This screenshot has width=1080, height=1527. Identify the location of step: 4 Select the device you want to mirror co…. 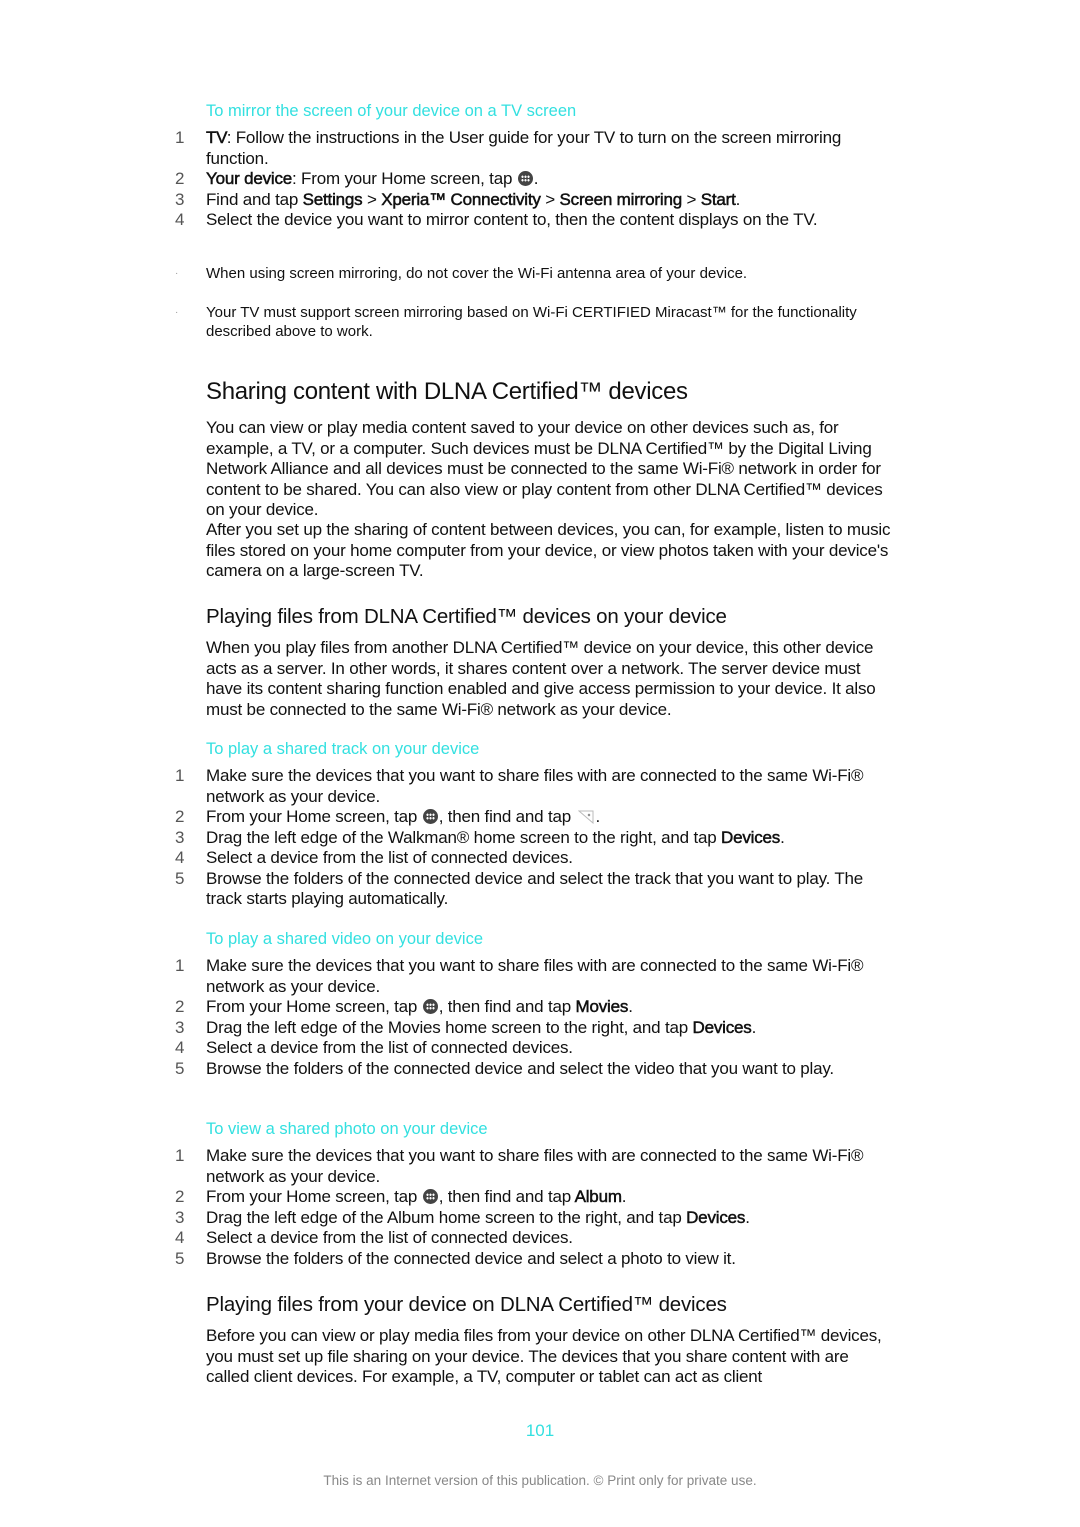
(496, 219).